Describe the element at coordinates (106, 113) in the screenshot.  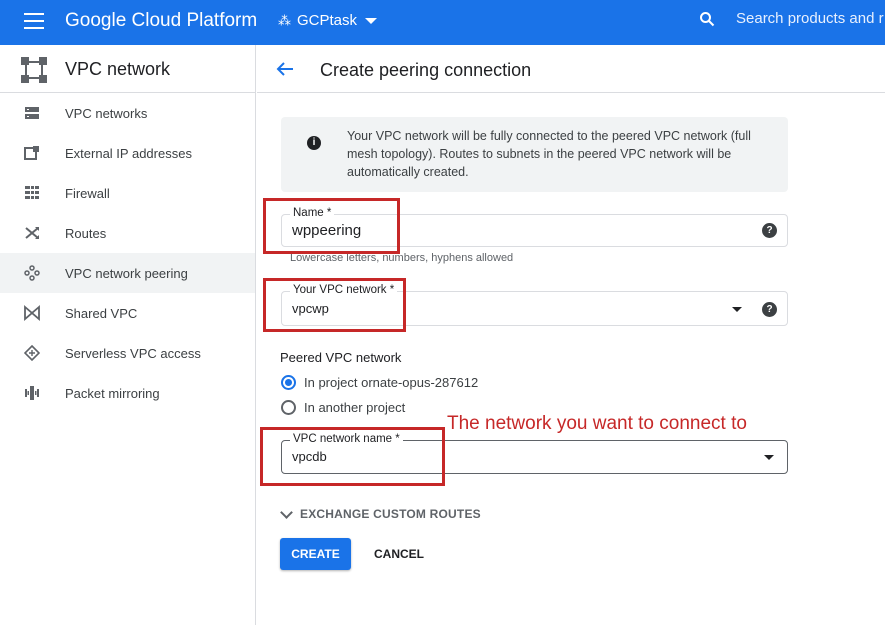
I see `sidebar-item-label: VPC networks` at that location.